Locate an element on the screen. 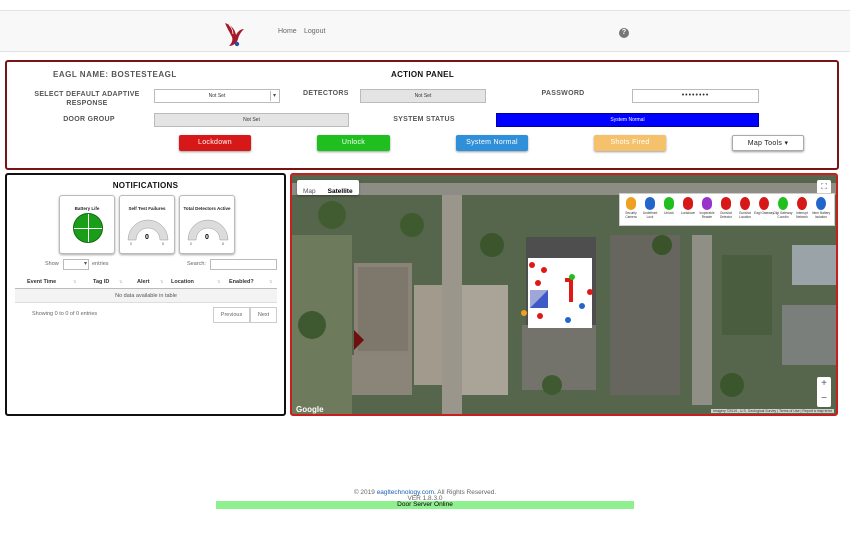 The width and height of the screenshot is (850, 548). map-tab: Map is located at coordinates (309, 191).